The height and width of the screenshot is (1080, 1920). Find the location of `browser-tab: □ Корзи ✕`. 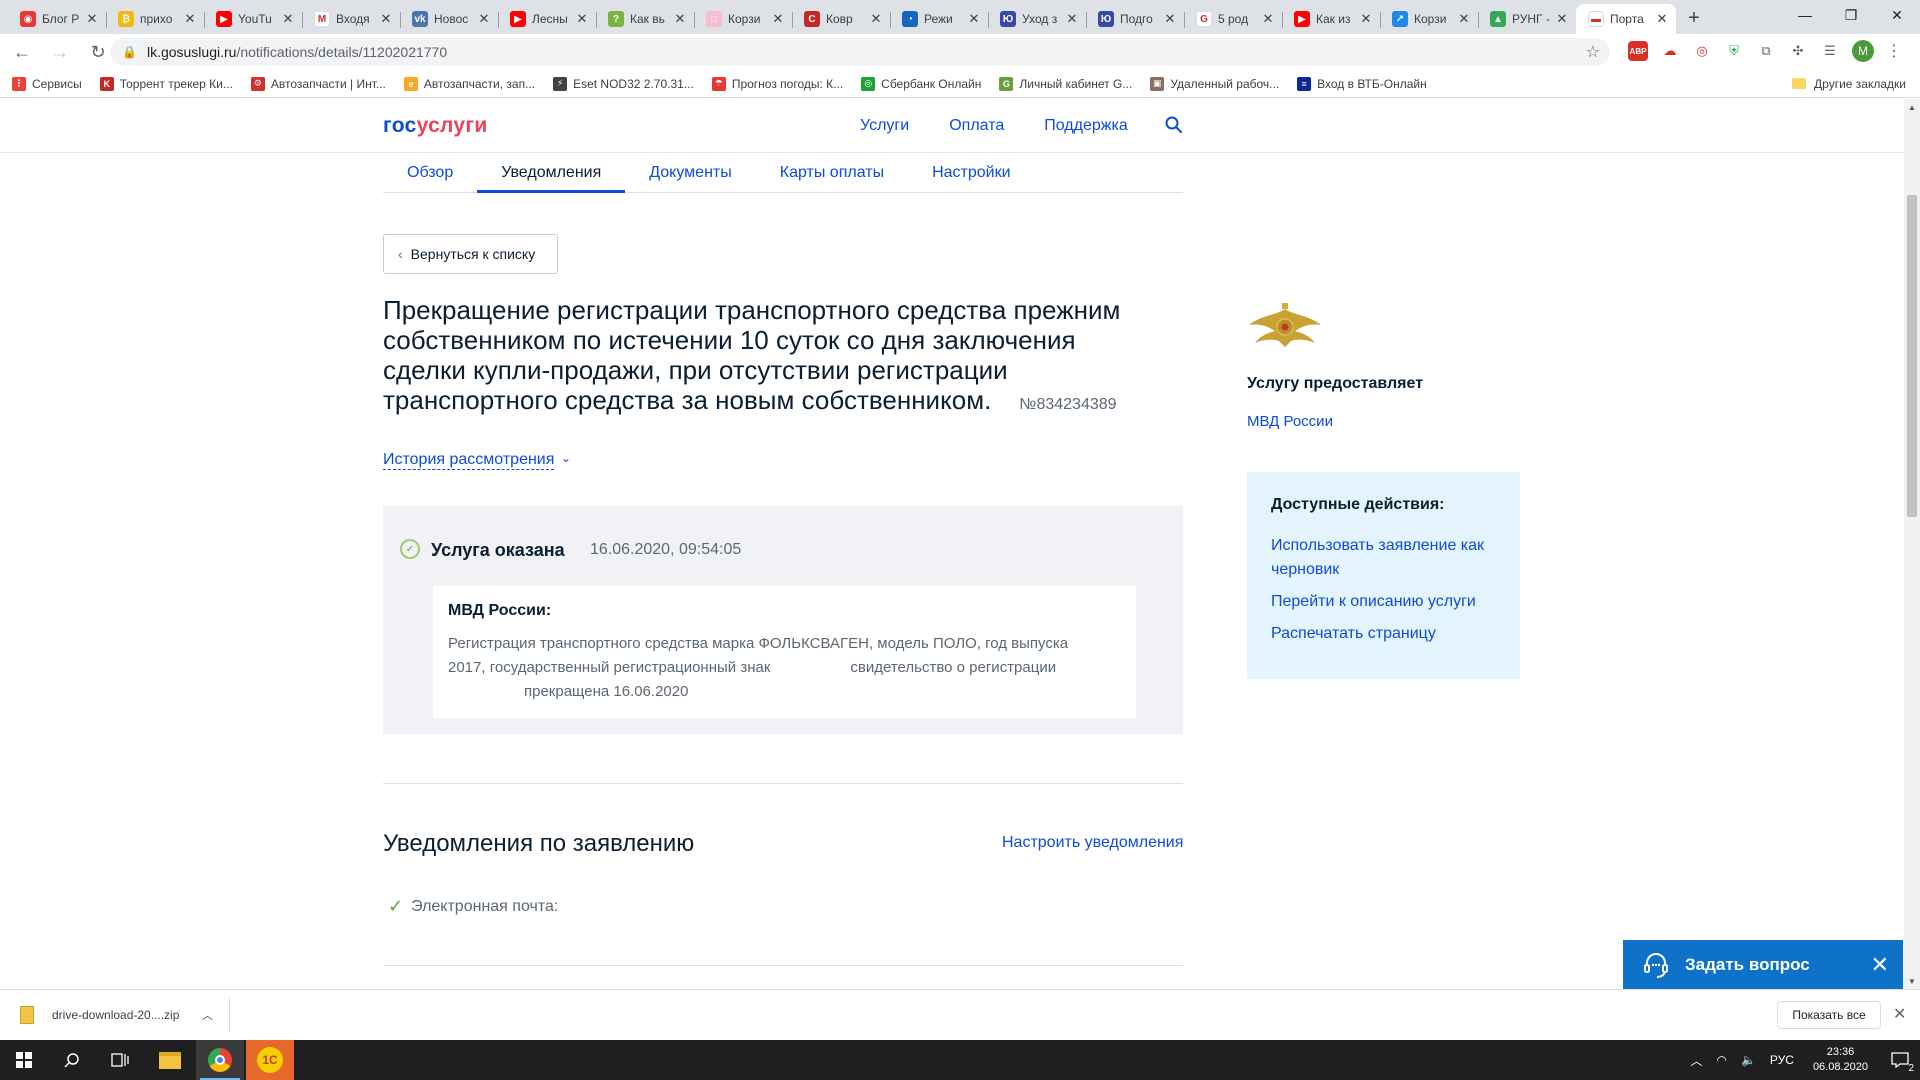

browser-tab: □ Корзи ✕ is located at coordinates (743, 19).